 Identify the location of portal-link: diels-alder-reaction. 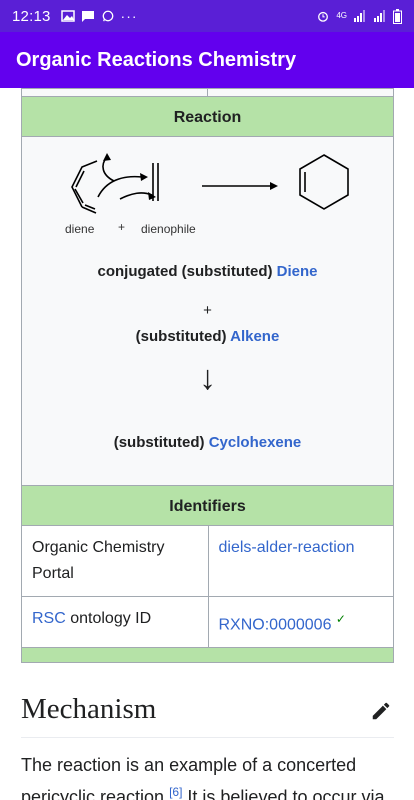
(287, 547).